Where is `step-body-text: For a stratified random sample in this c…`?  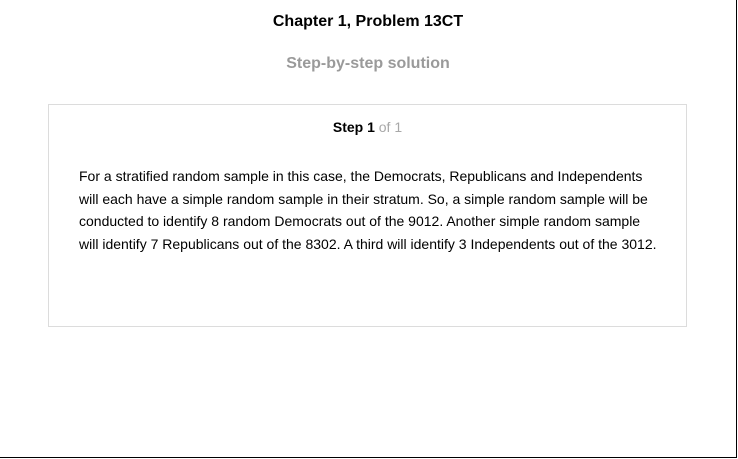 step-body-text: For a stratified random sample in this c… is located at coordinates (368, 210).